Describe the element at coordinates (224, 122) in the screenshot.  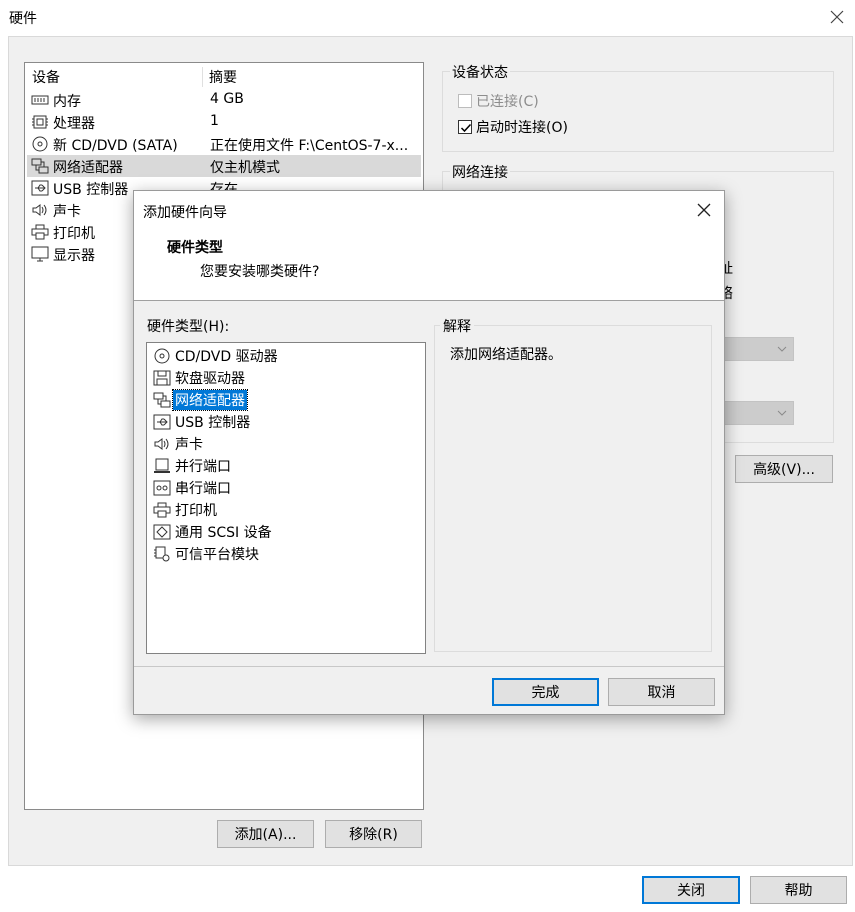
I see `device-row-cpu: 处理器 1` at that location.